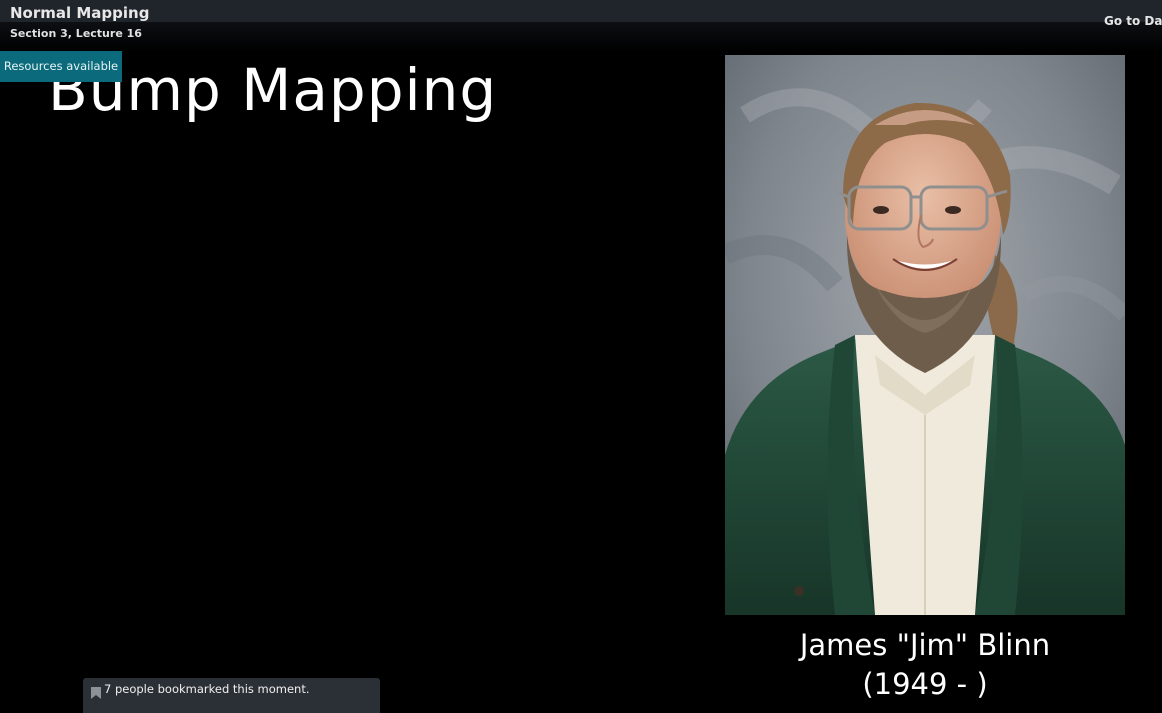  What do you see at coordinates (76, 33) in the screenshot?
I see `lecture-subtitle: Section 3, Lecture 16` at bounding box center [76, 33].